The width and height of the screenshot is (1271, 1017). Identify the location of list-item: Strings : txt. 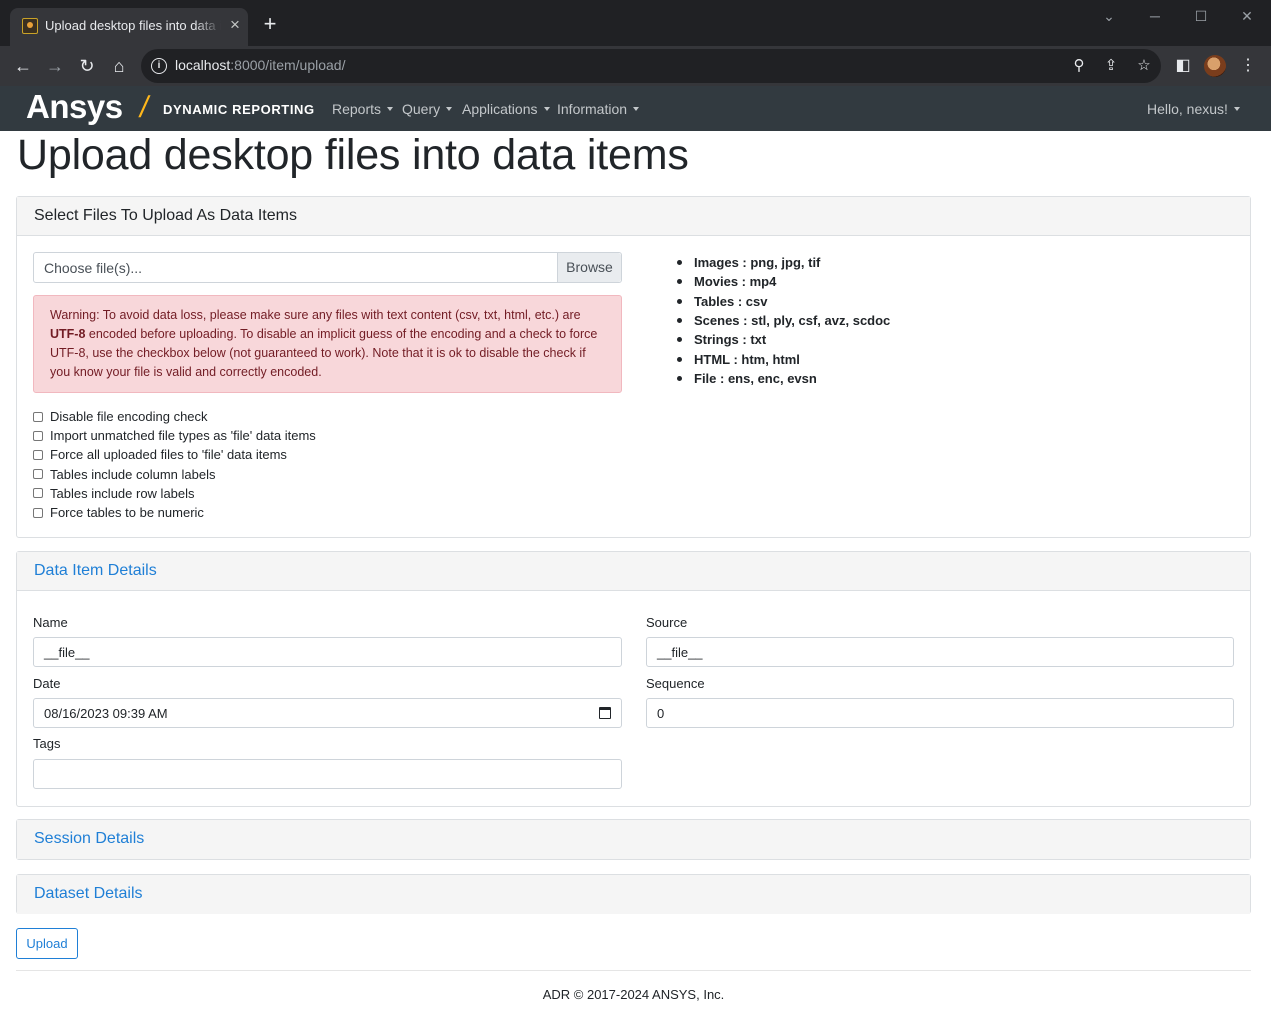
(783, 339).